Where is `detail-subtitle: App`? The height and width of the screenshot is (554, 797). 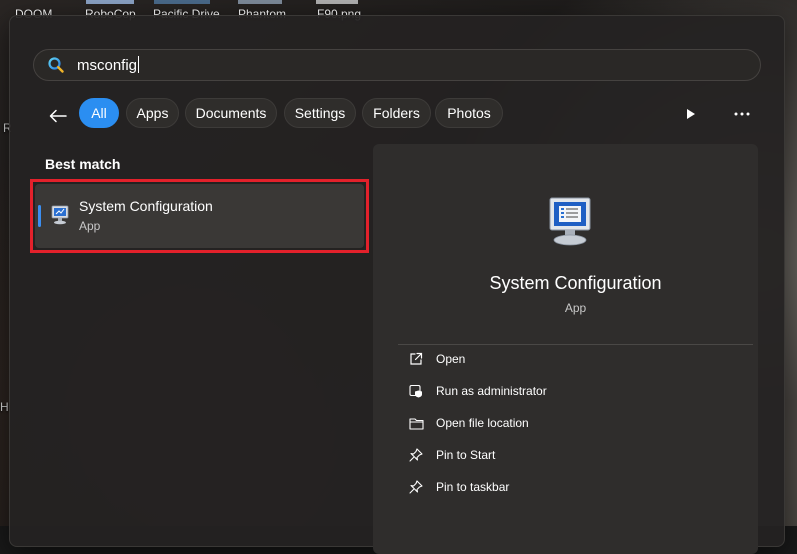
detail-subtitle: App is located at coordinates (575, 308).